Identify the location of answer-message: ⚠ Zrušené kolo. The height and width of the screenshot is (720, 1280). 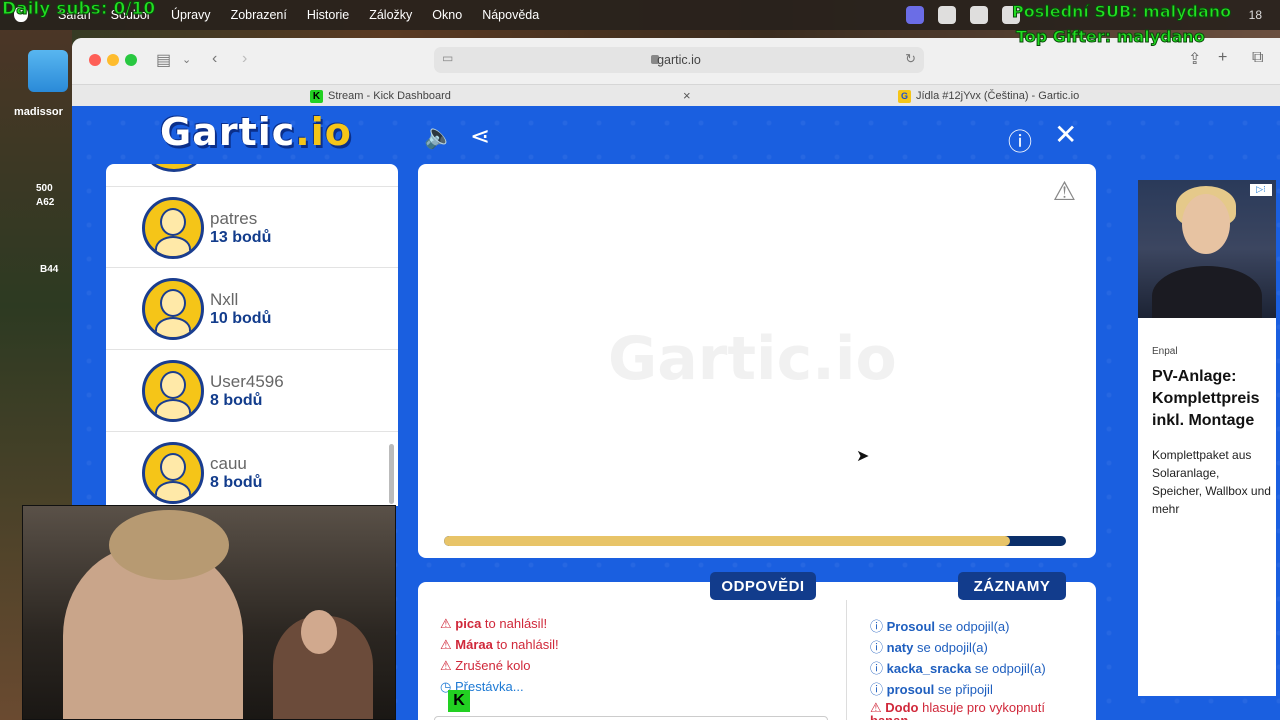
(485, 666).